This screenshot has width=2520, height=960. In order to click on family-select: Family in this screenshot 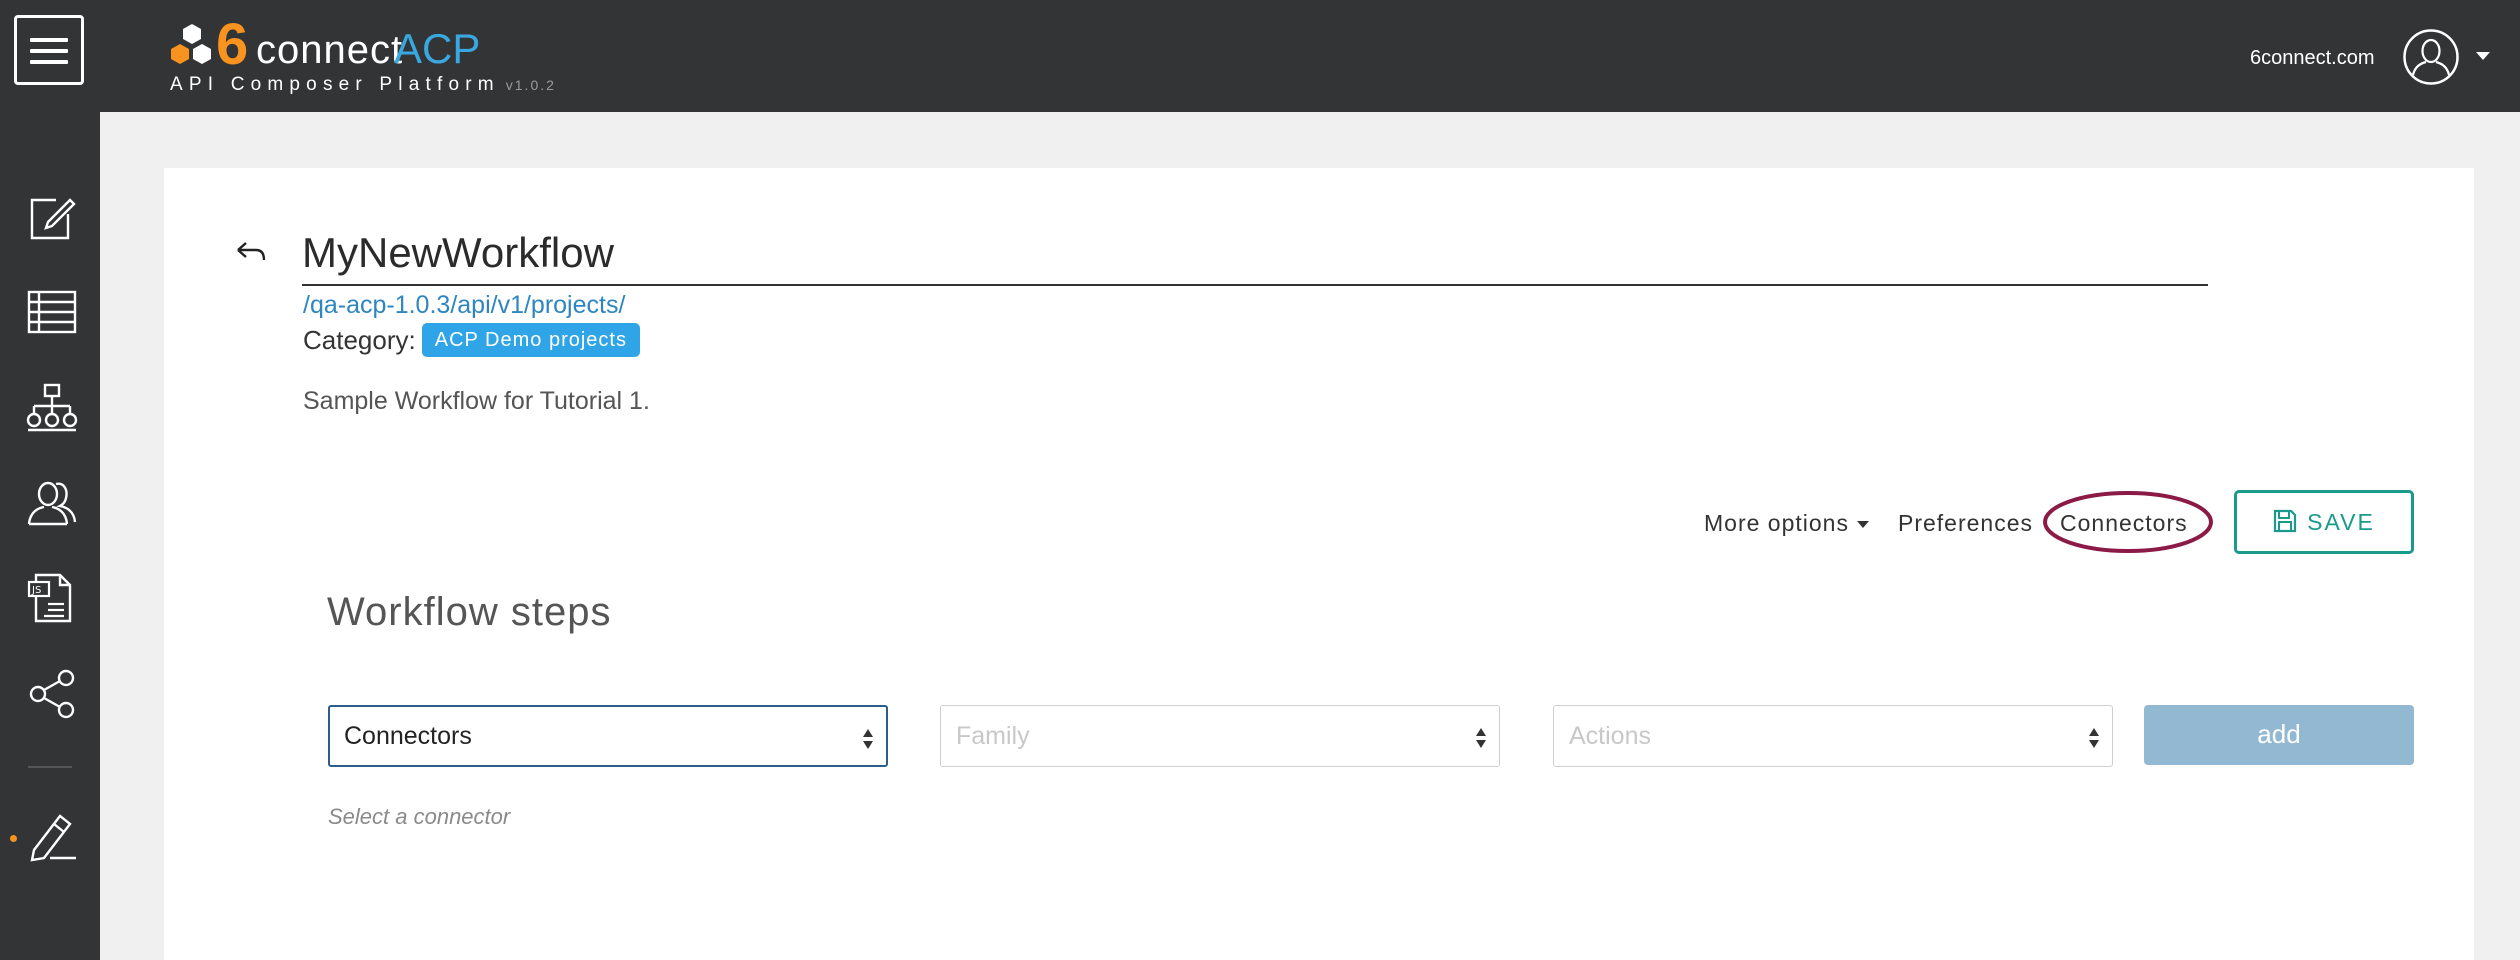, I will do `click(1220, 736)`.